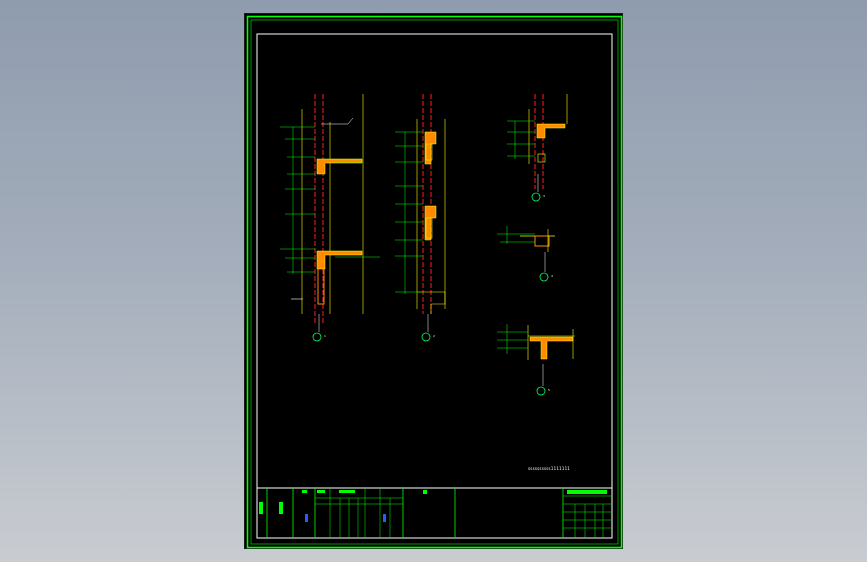 This screenshot has height=562, width=867. I want to click on detail-marker-4: 4, so click(552, 276).